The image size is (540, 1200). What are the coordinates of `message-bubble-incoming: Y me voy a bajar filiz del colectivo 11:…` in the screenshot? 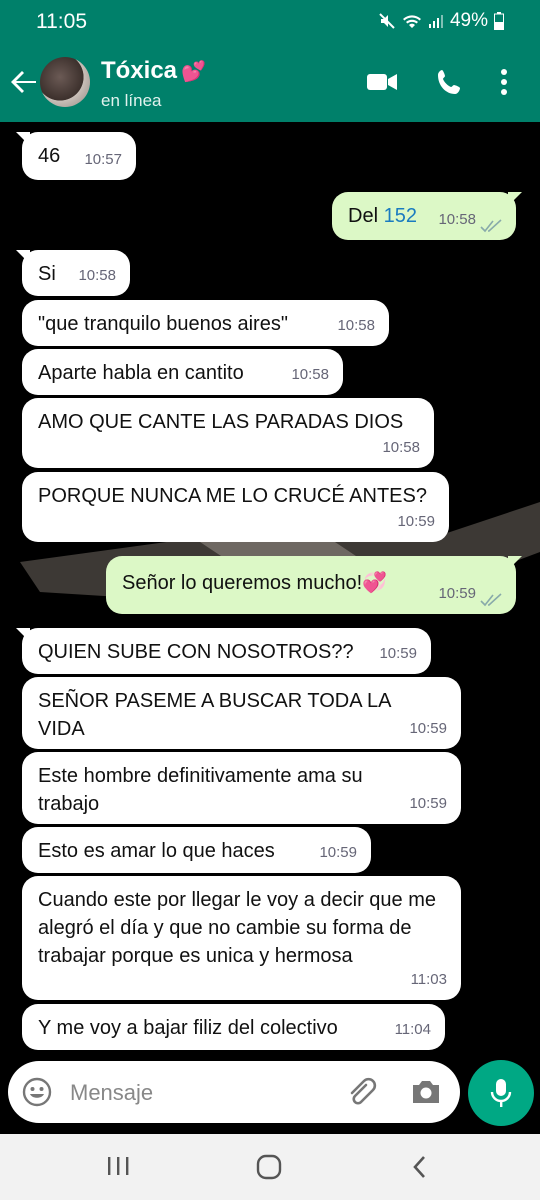 It's located at (233, 1027).